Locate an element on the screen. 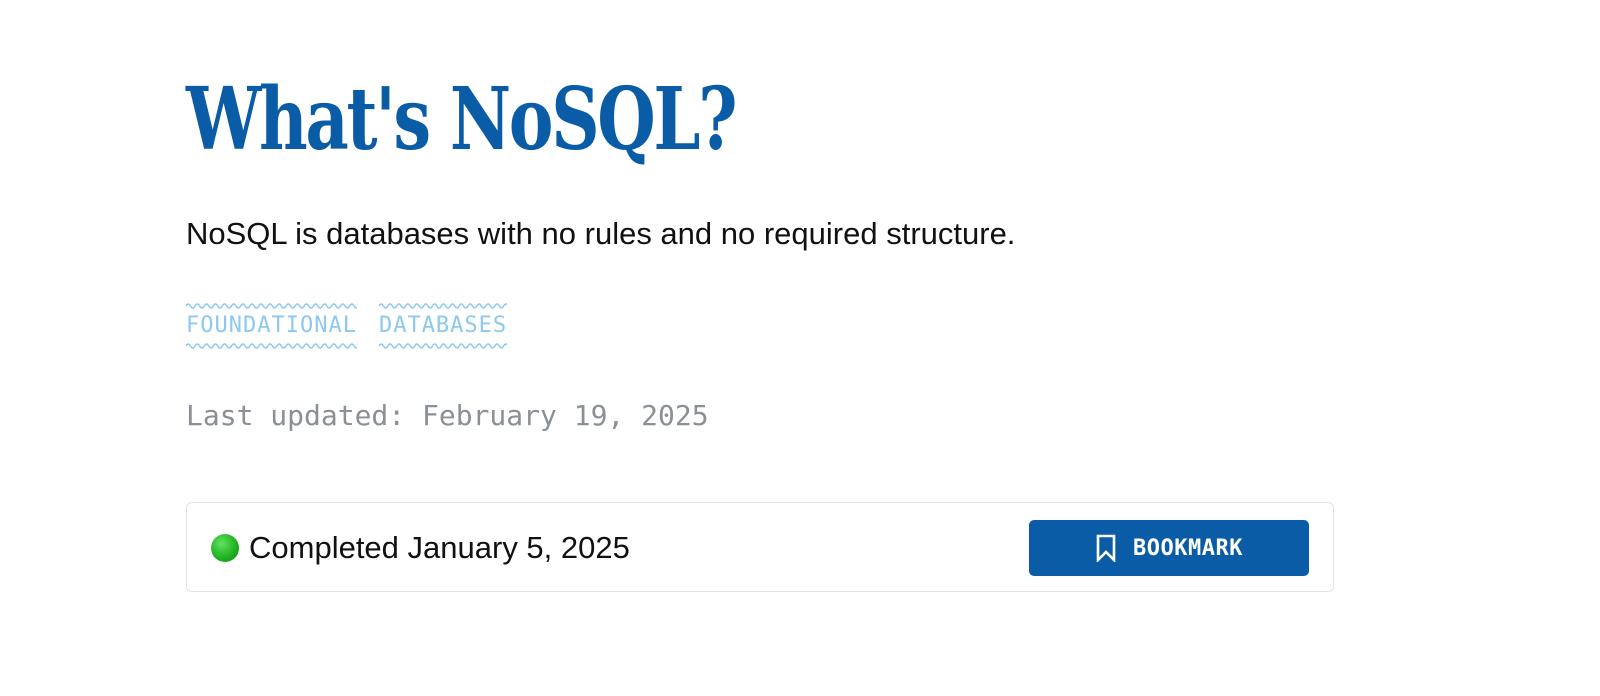 The width and height of the screenshot is (1600, 696). progress-card: Completed January 5, 2025 BOOKMARK is located at coordinates (760, 547).